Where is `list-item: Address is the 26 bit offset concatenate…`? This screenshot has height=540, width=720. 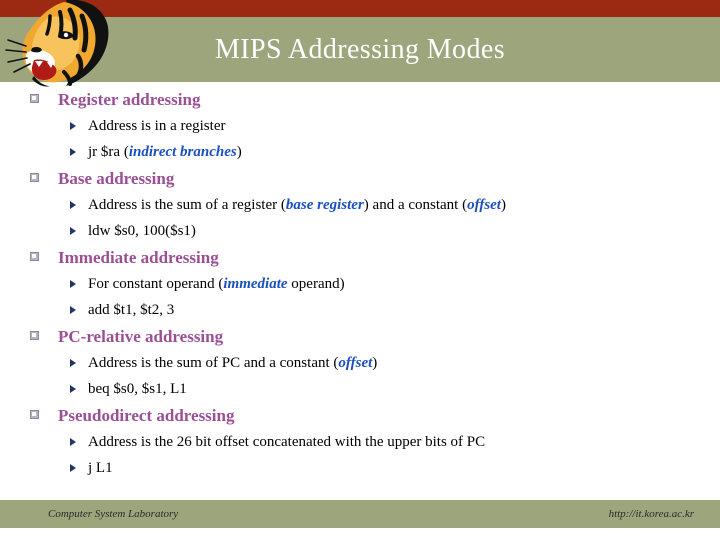
list-item: Address is the 26 bit offset concatenate… is located at coordinates (360, 442).